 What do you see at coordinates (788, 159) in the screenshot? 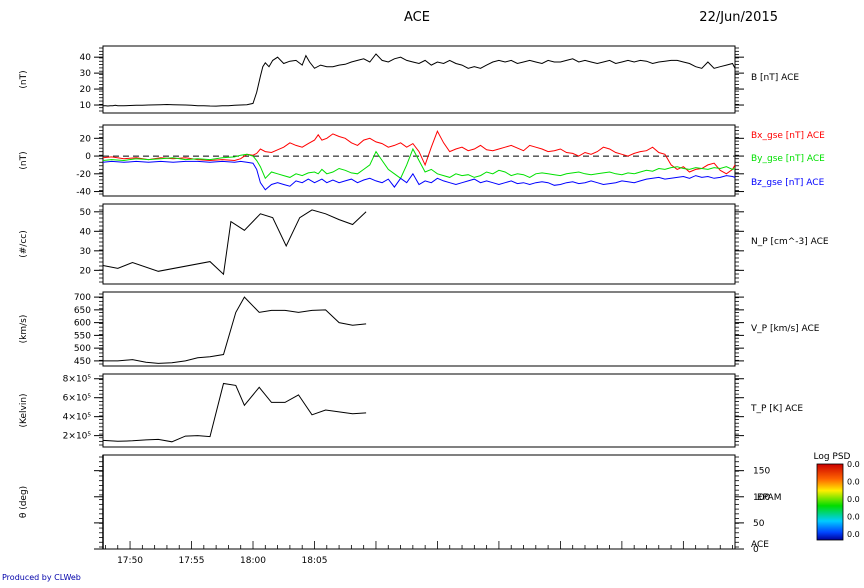
I see `legend-label: By_gse [nT] ACE` at bounding box center [788, 159].